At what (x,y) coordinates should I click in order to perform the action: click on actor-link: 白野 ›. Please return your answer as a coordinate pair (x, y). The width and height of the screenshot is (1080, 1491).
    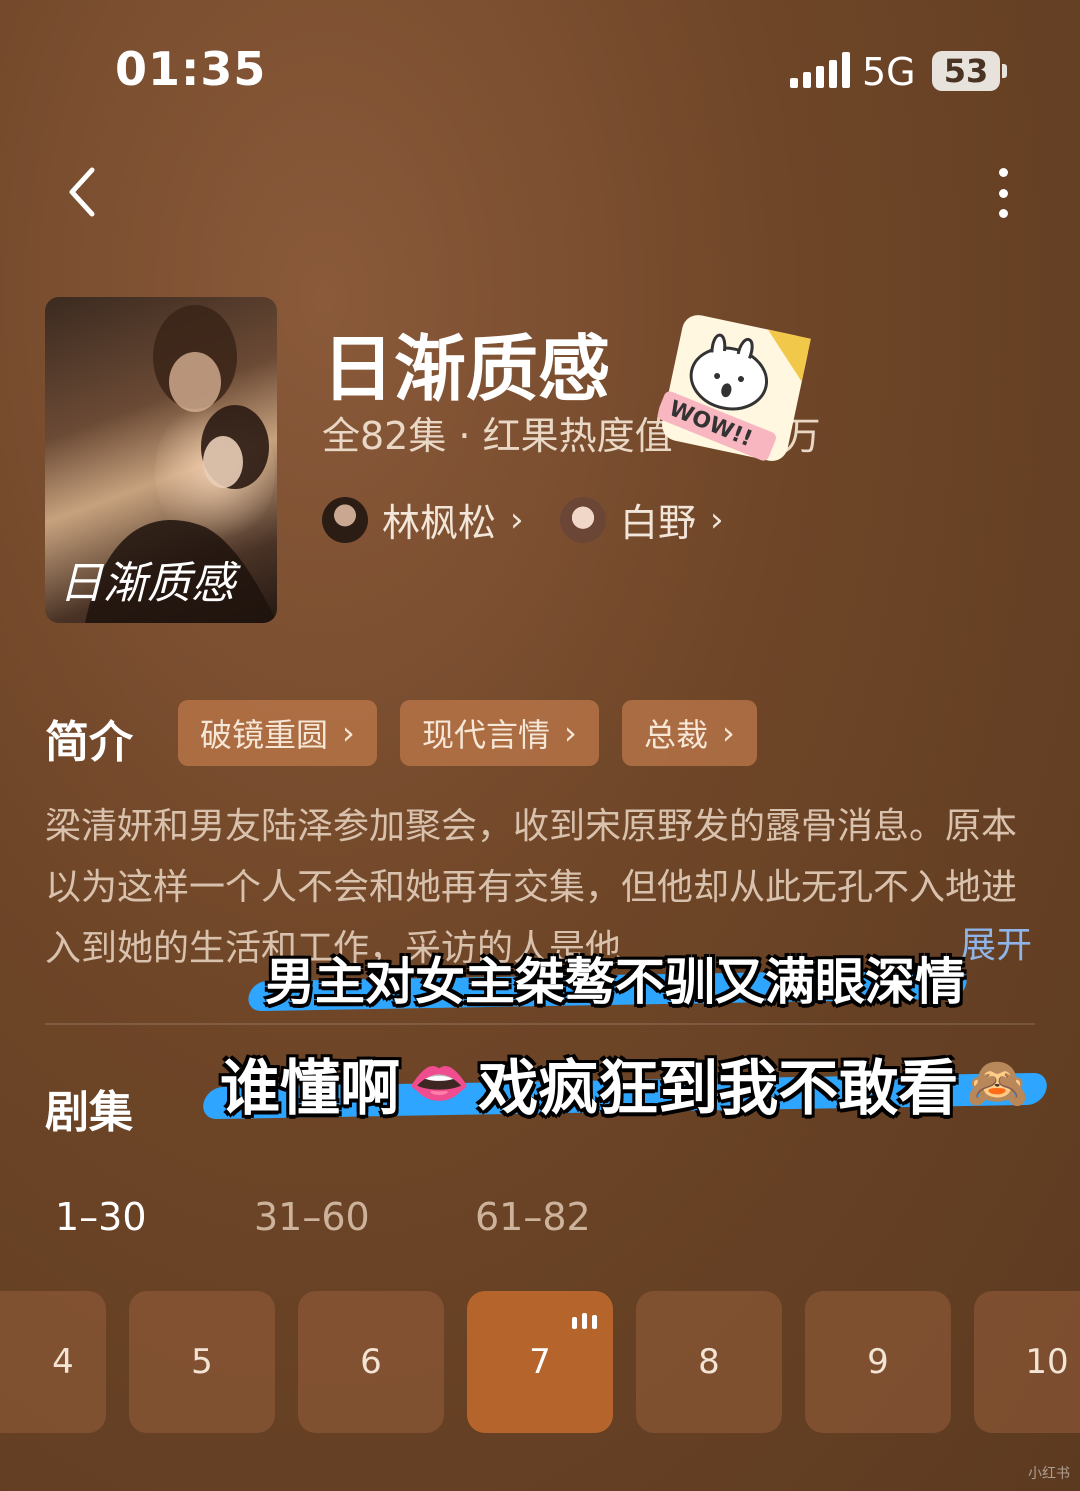
    Looking at the image, I should click on (642, 519).